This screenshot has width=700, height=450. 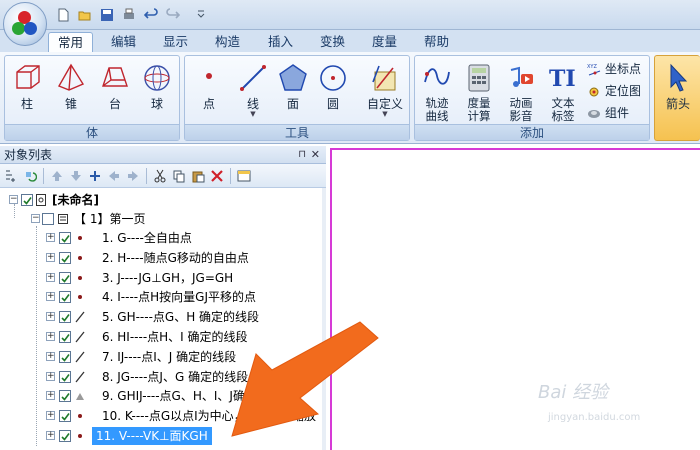 What do you see at coordinates (168, 277) in the screenshot?
I see `tree-item-label: 3. J----JG⊥GH，JG=GH` at bounding box center [168, 277].